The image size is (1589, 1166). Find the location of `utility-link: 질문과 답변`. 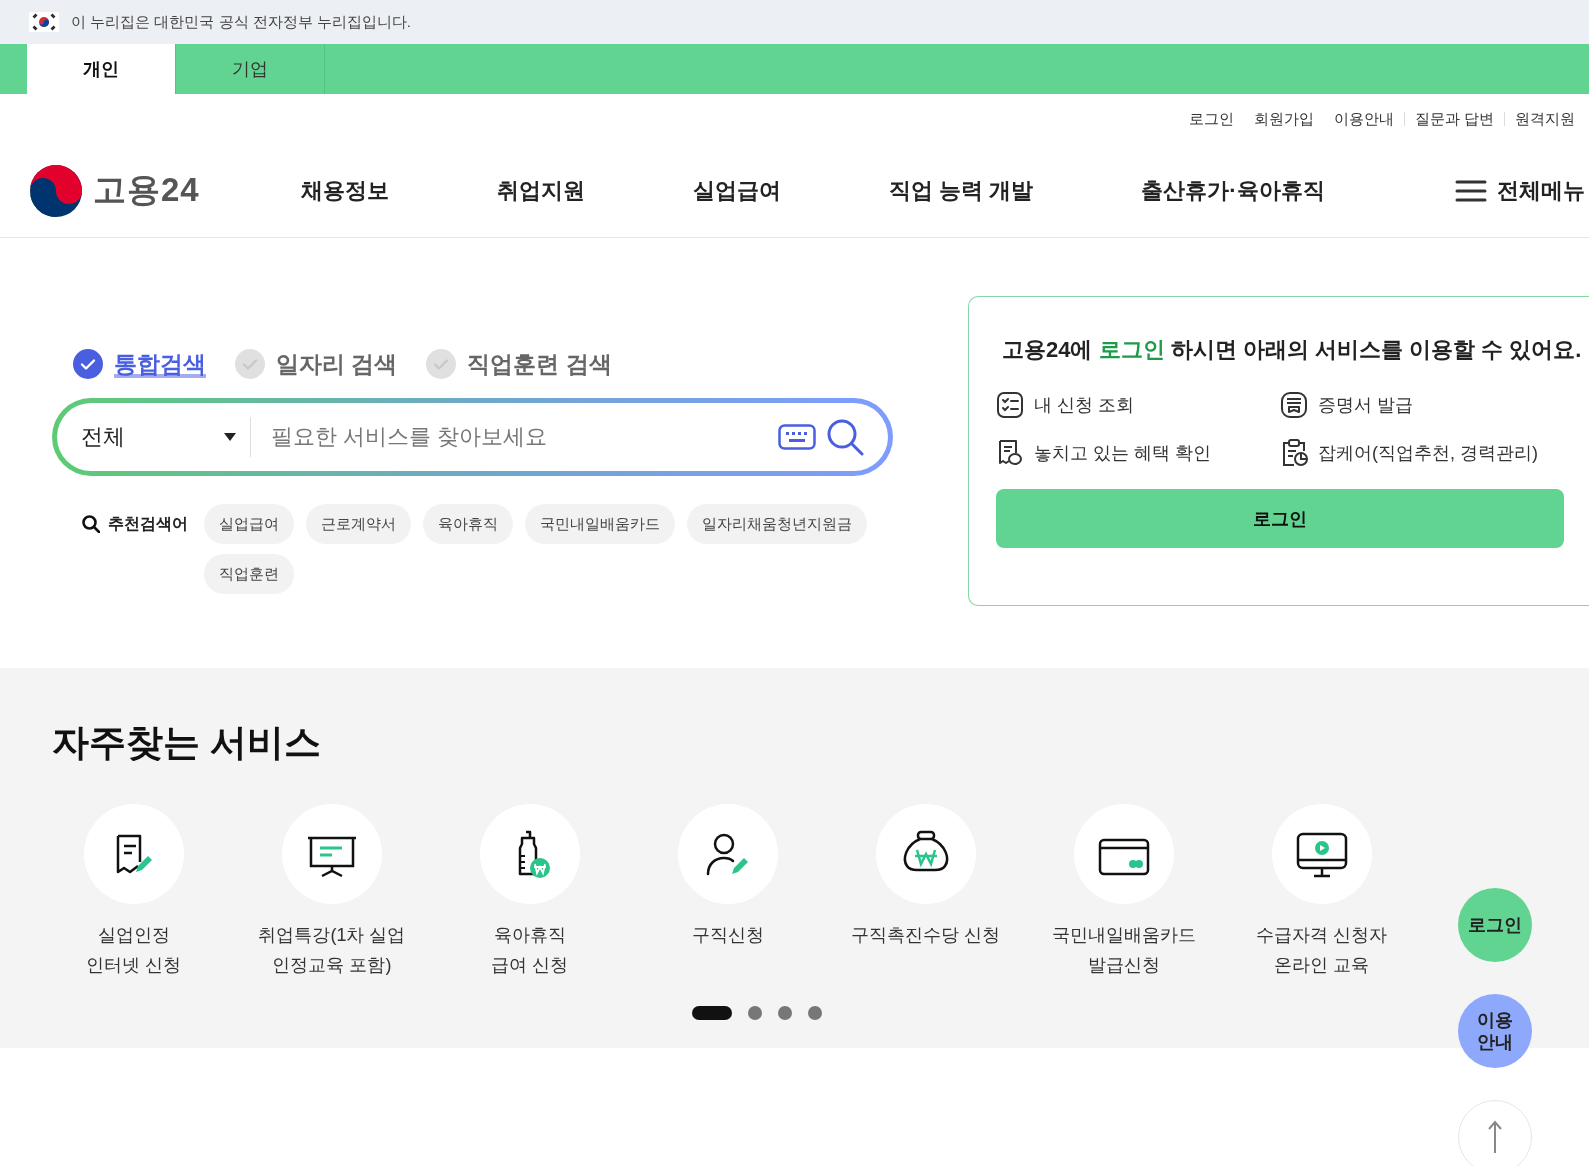

utility-link: 질문과 답변 is located at coordinates (1454, 119).